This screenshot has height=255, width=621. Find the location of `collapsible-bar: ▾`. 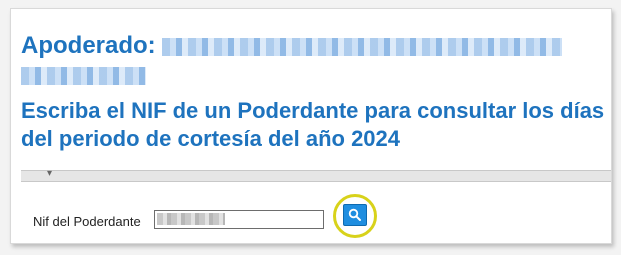

collapsible-bar: ▾ is located at coordinates (316, 175).